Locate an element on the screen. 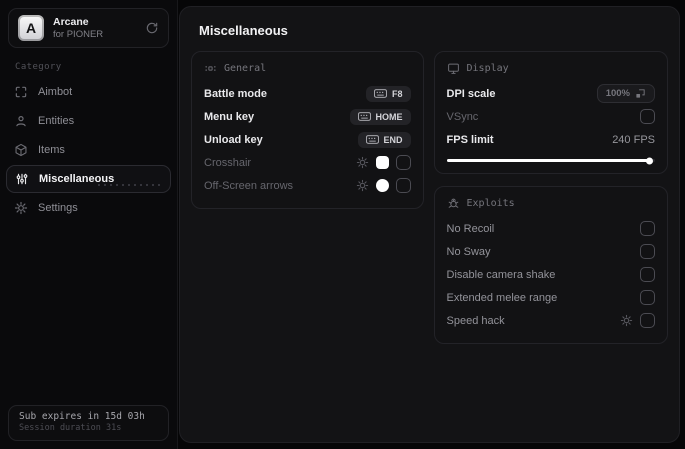 The image size is (685, 449). sidebar-item-aimbot: Aimbot is located at coordinates (88, 92).